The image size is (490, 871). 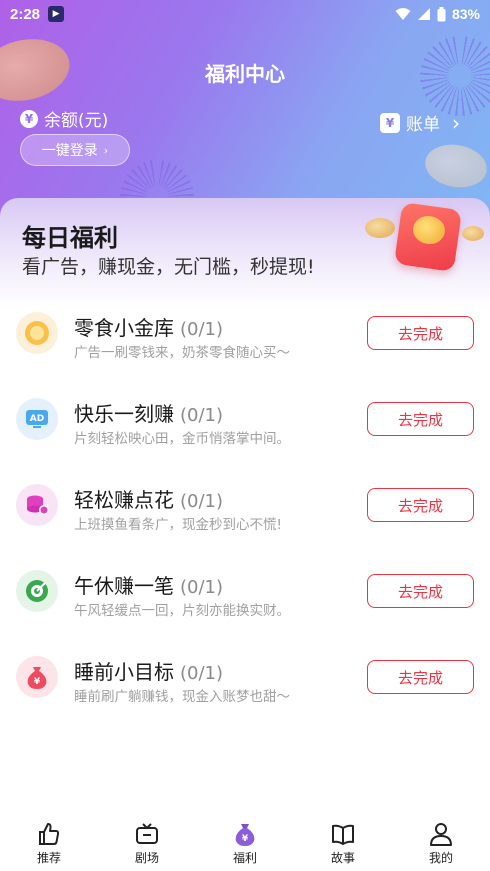 I want to click on status-icons: 83%, so click(x=437, y=14).